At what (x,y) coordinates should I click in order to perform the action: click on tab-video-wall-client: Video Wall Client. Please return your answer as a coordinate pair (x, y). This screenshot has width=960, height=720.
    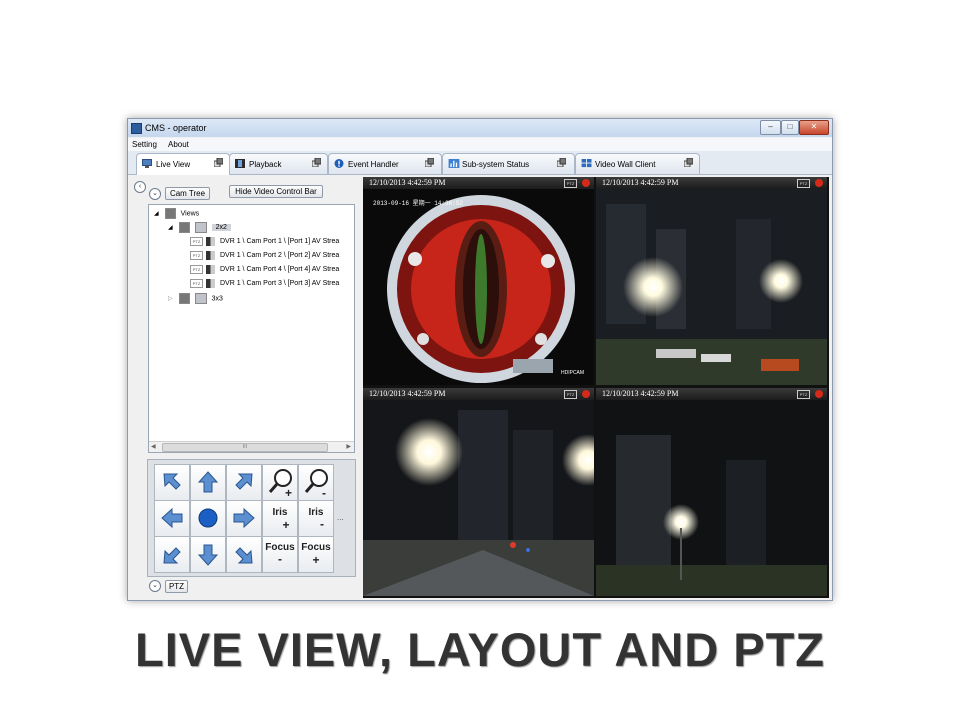
    Looking at the image, I should click on (637, 163).